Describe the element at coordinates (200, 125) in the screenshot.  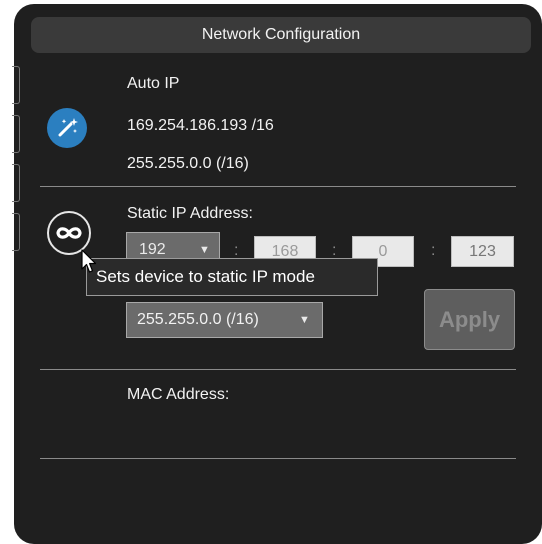
I see `auto-ip-address: 169.254.186.193 /16` at that location.